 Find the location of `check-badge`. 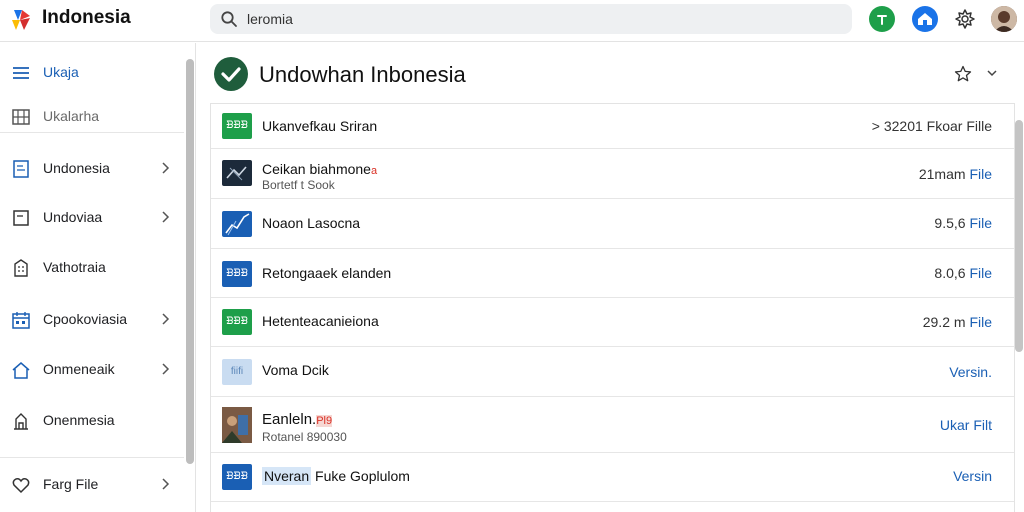

check-badge is located at coordinates (231, 74).